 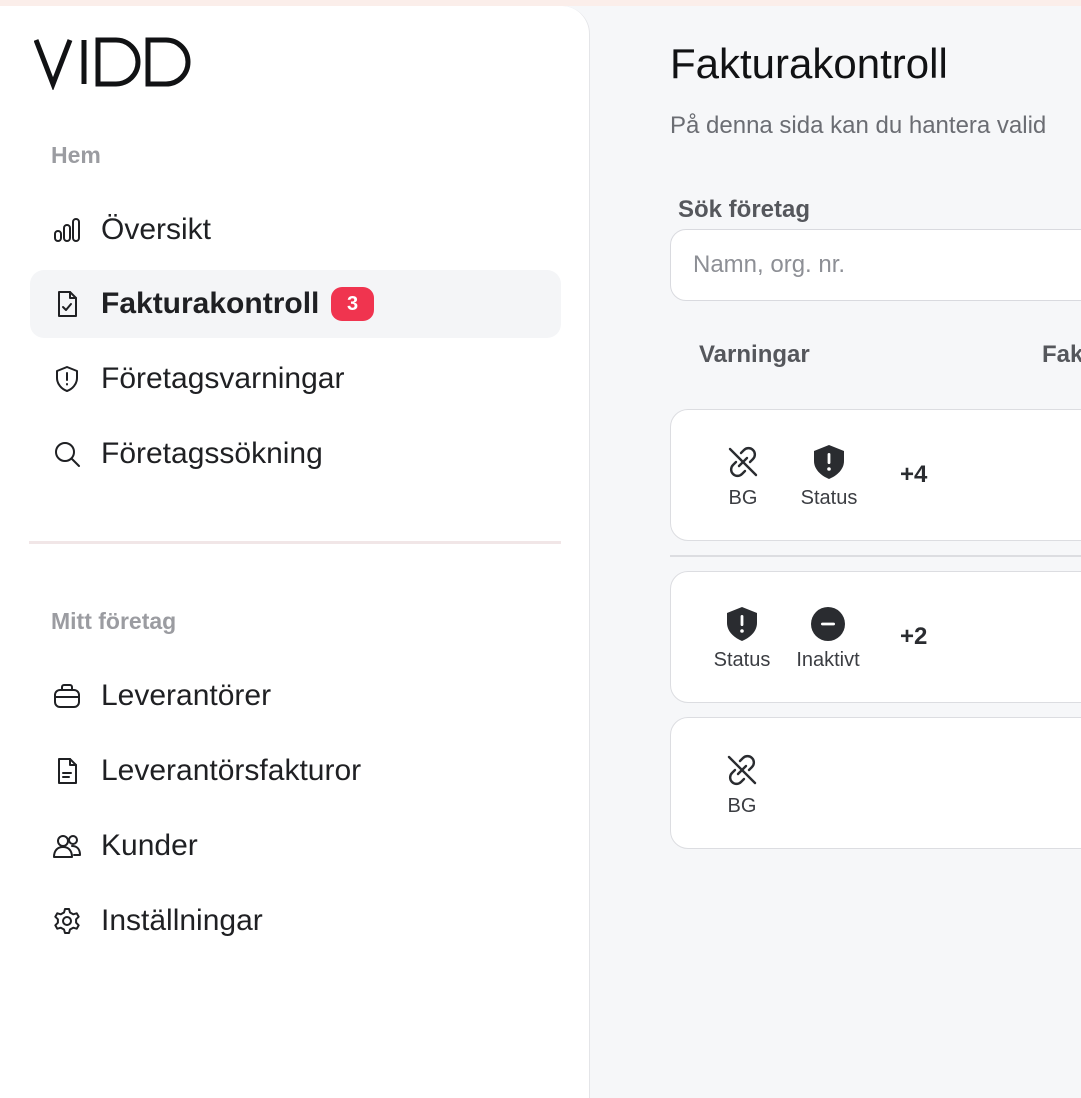 What do you see at coordinates (875, 637) in the screenshot?
I see `table-row: Status Inaktivt +2` at bounding box center [875, 637].